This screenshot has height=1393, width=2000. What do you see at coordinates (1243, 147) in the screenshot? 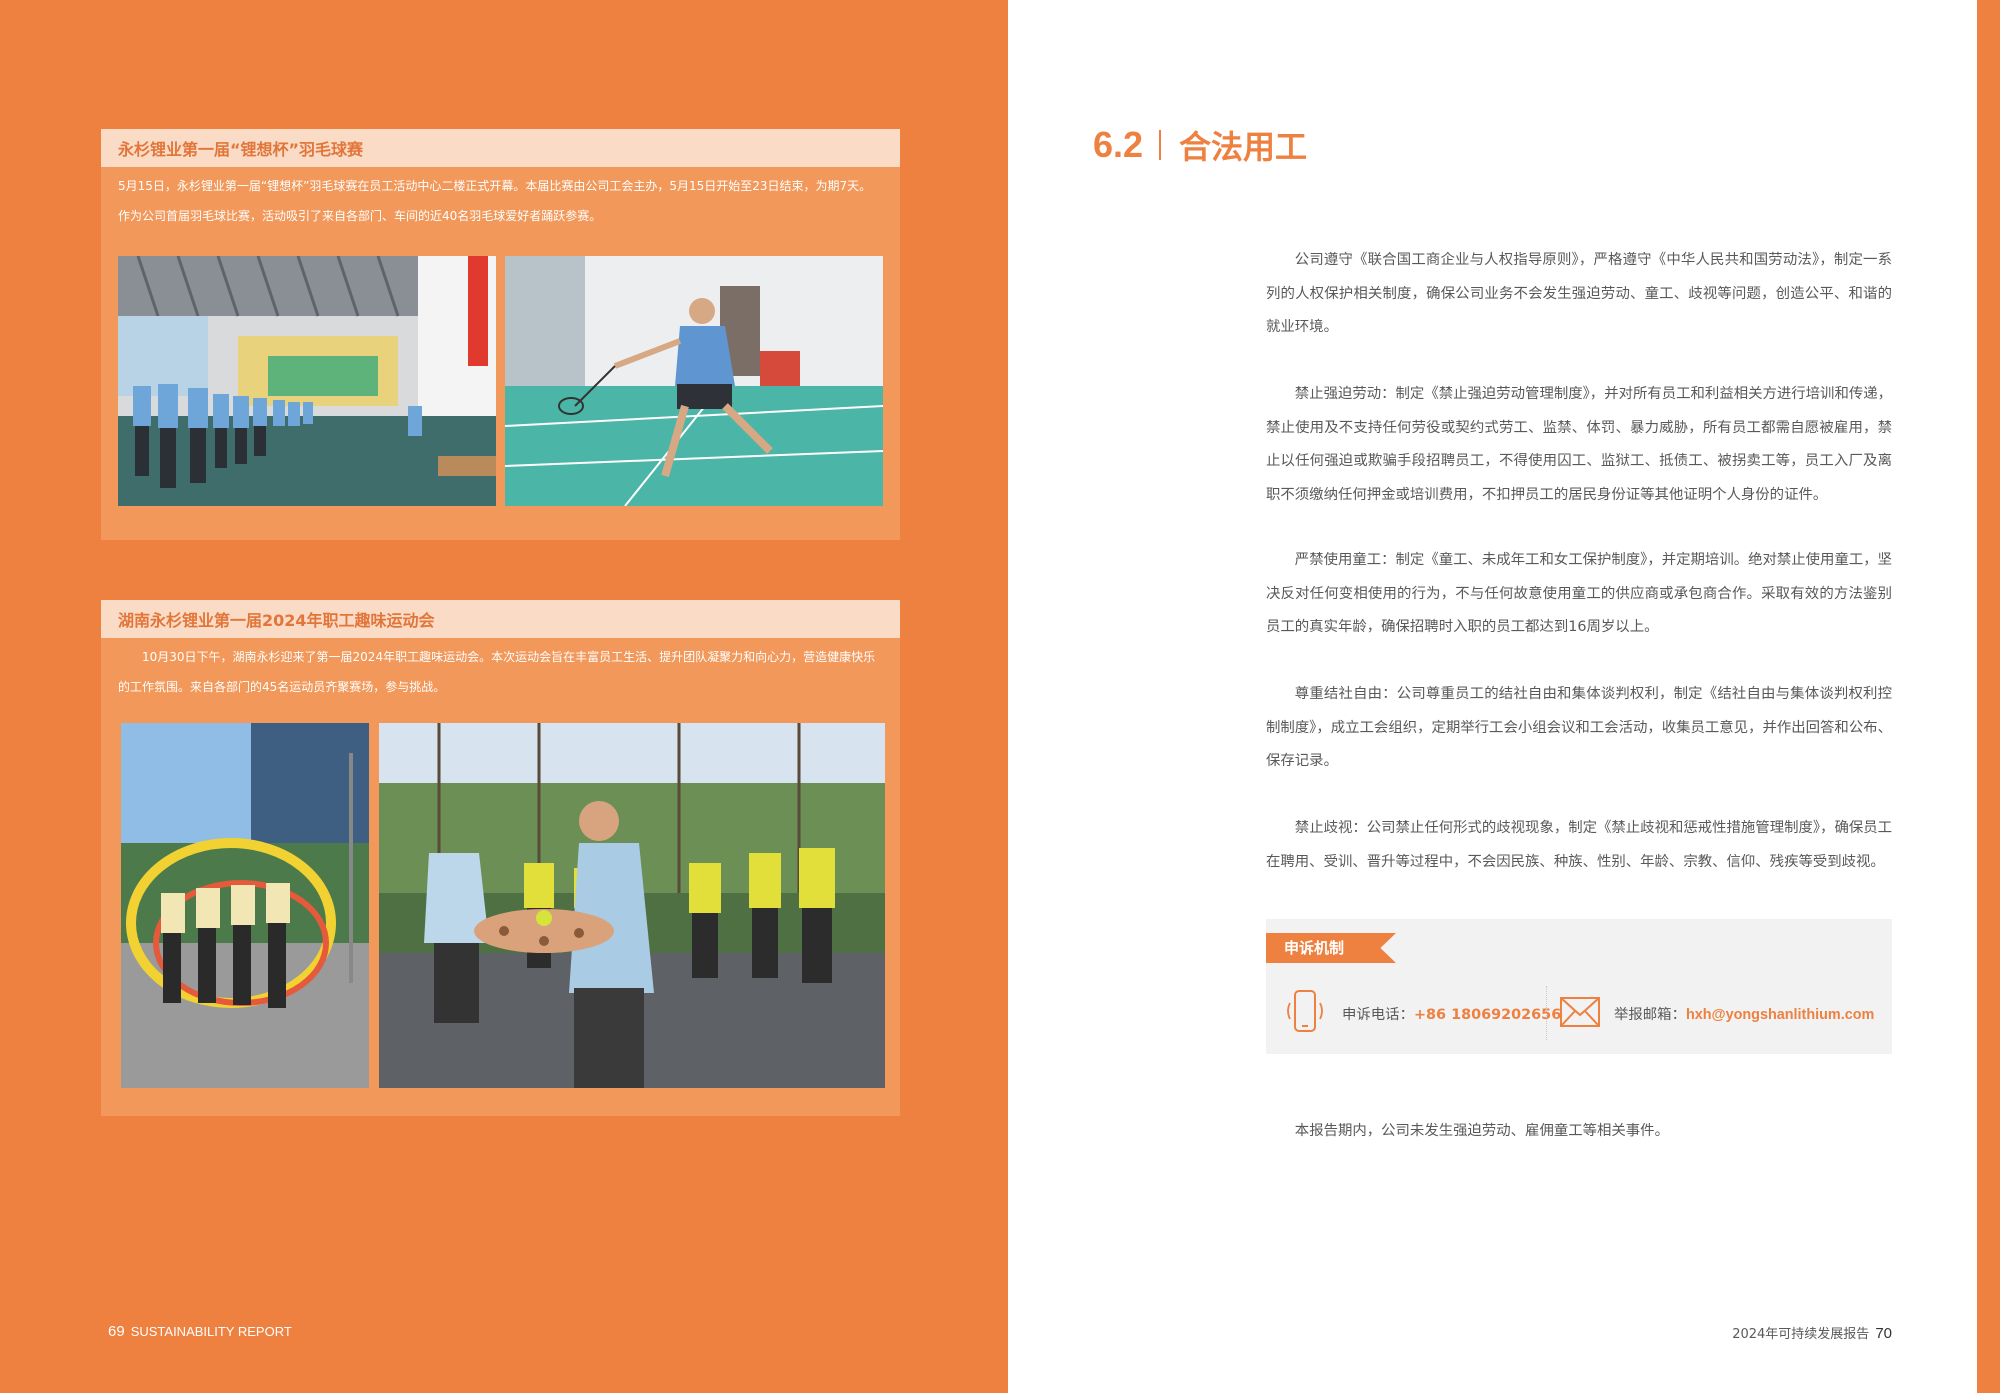
I see `section-title: 合法用工` at bounding box center [1243, 147].